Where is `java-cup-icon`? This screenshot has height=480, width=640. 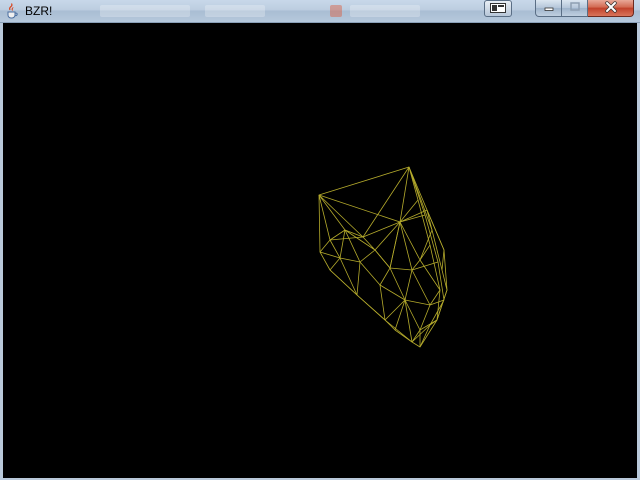 java-cup-icon is located at coordinates (12, 11).